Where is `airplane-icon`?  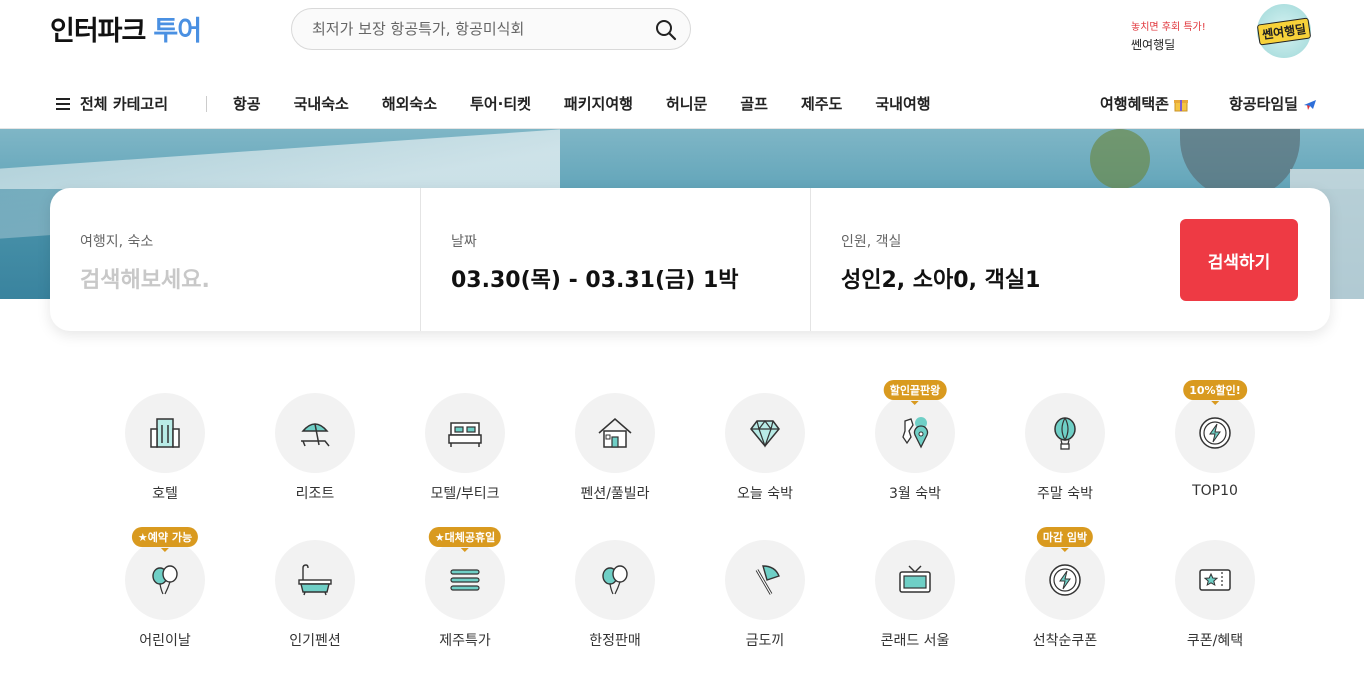 airplane-icon is located at coordinates (1310, 104).